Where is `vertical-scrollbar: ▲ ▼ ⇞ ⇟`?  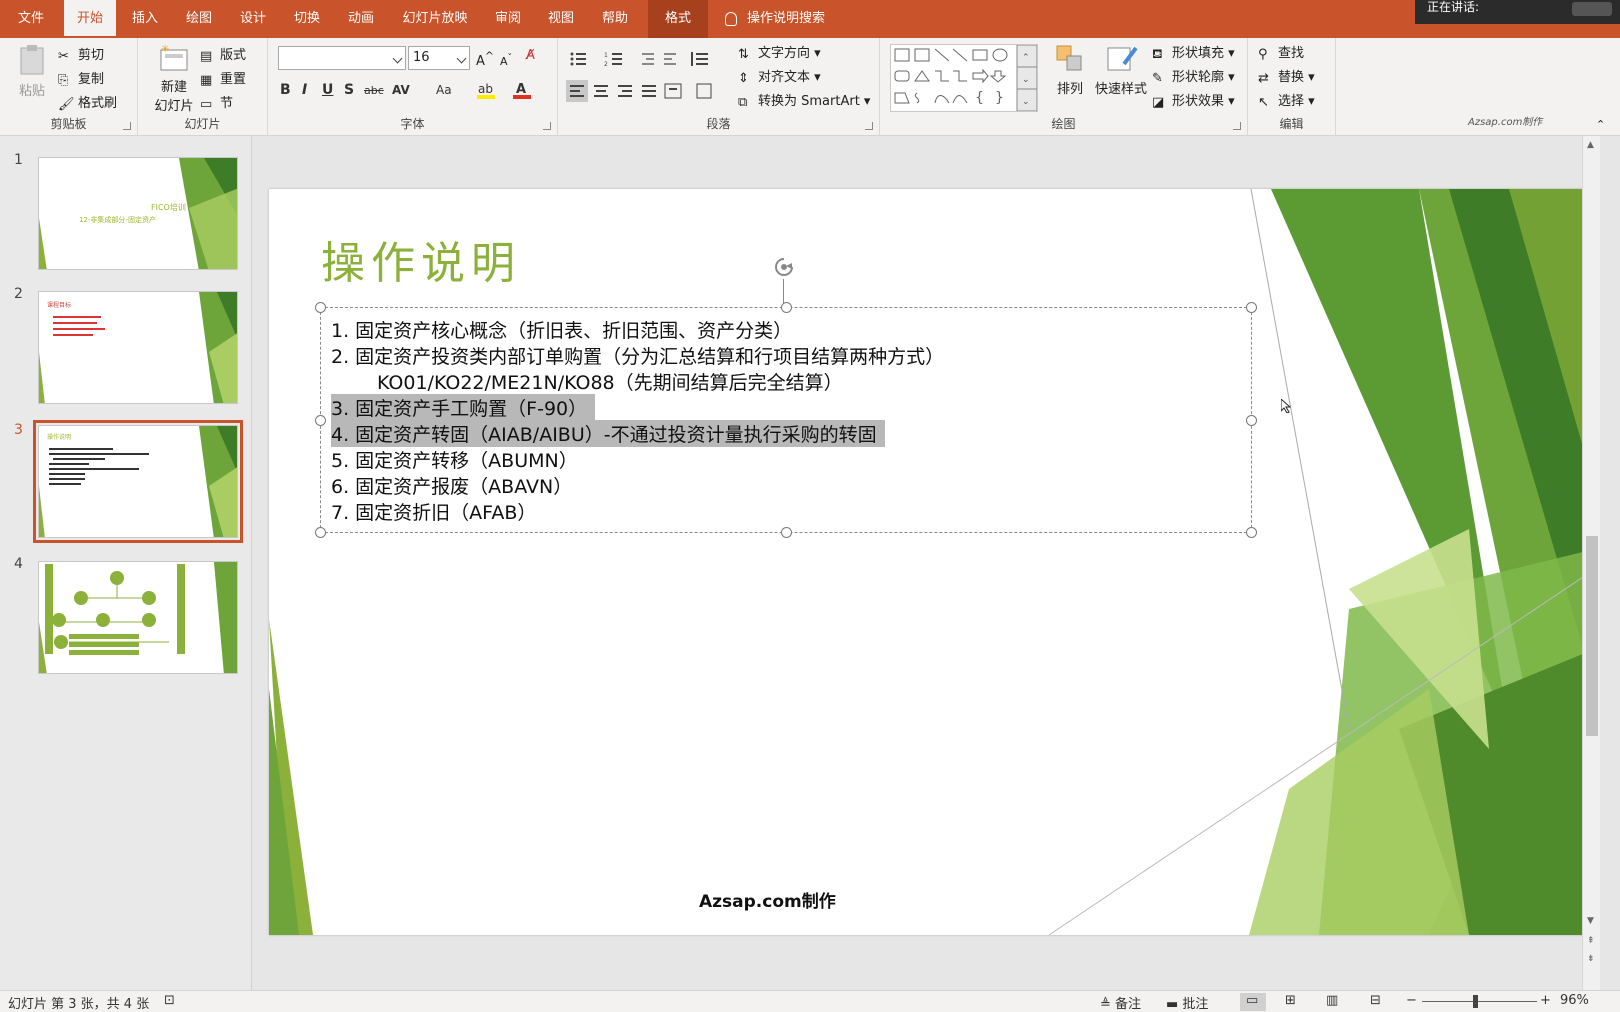
vertical-scrollbar: ▲ ▼ ⇞ ⇟ is located at coordinates (1591, 563).